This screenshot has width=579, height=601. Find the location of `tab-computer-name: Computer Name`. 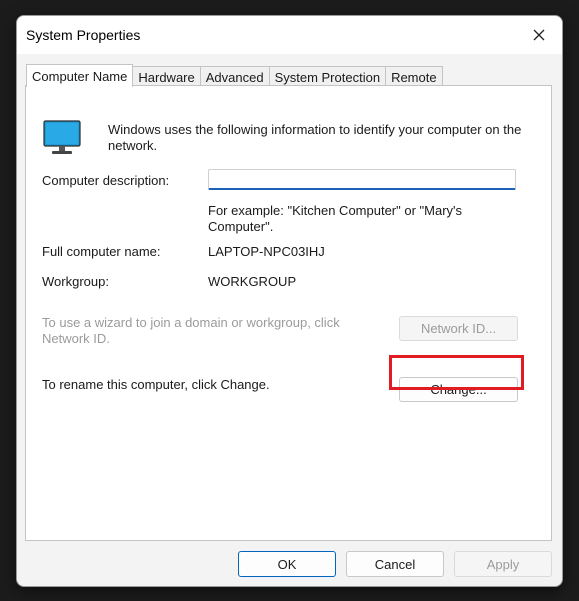

tab-computer-name: Computer Name is located at coordinates (80, 75).